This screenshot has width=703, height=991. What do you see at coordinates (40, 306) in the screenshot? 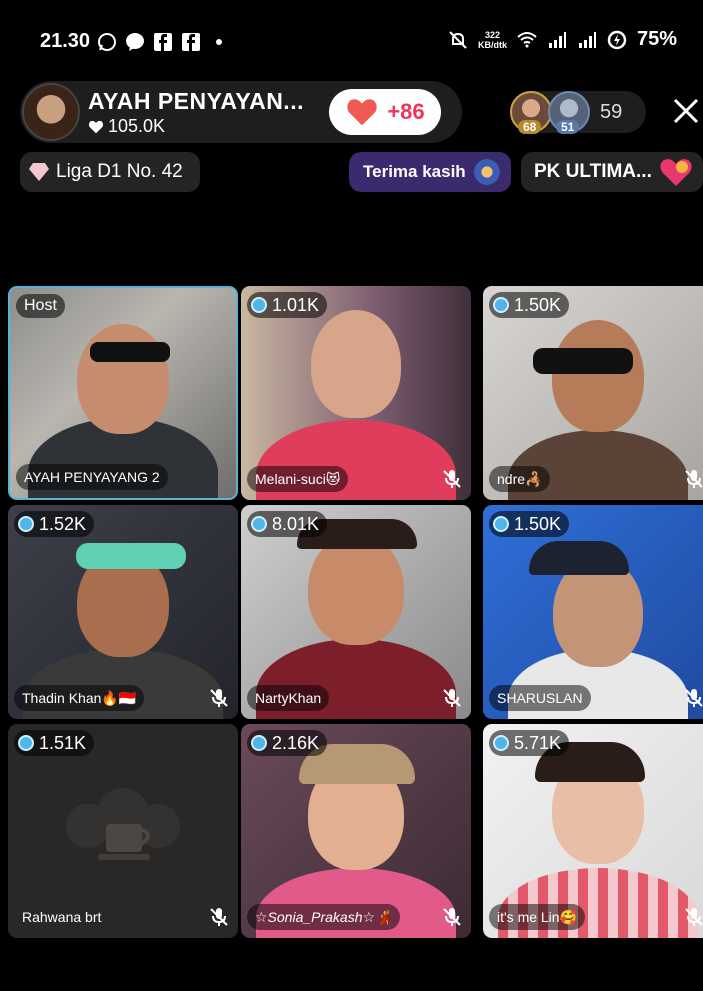
I see `host-badge: Host` at bounding box center [40, 306].